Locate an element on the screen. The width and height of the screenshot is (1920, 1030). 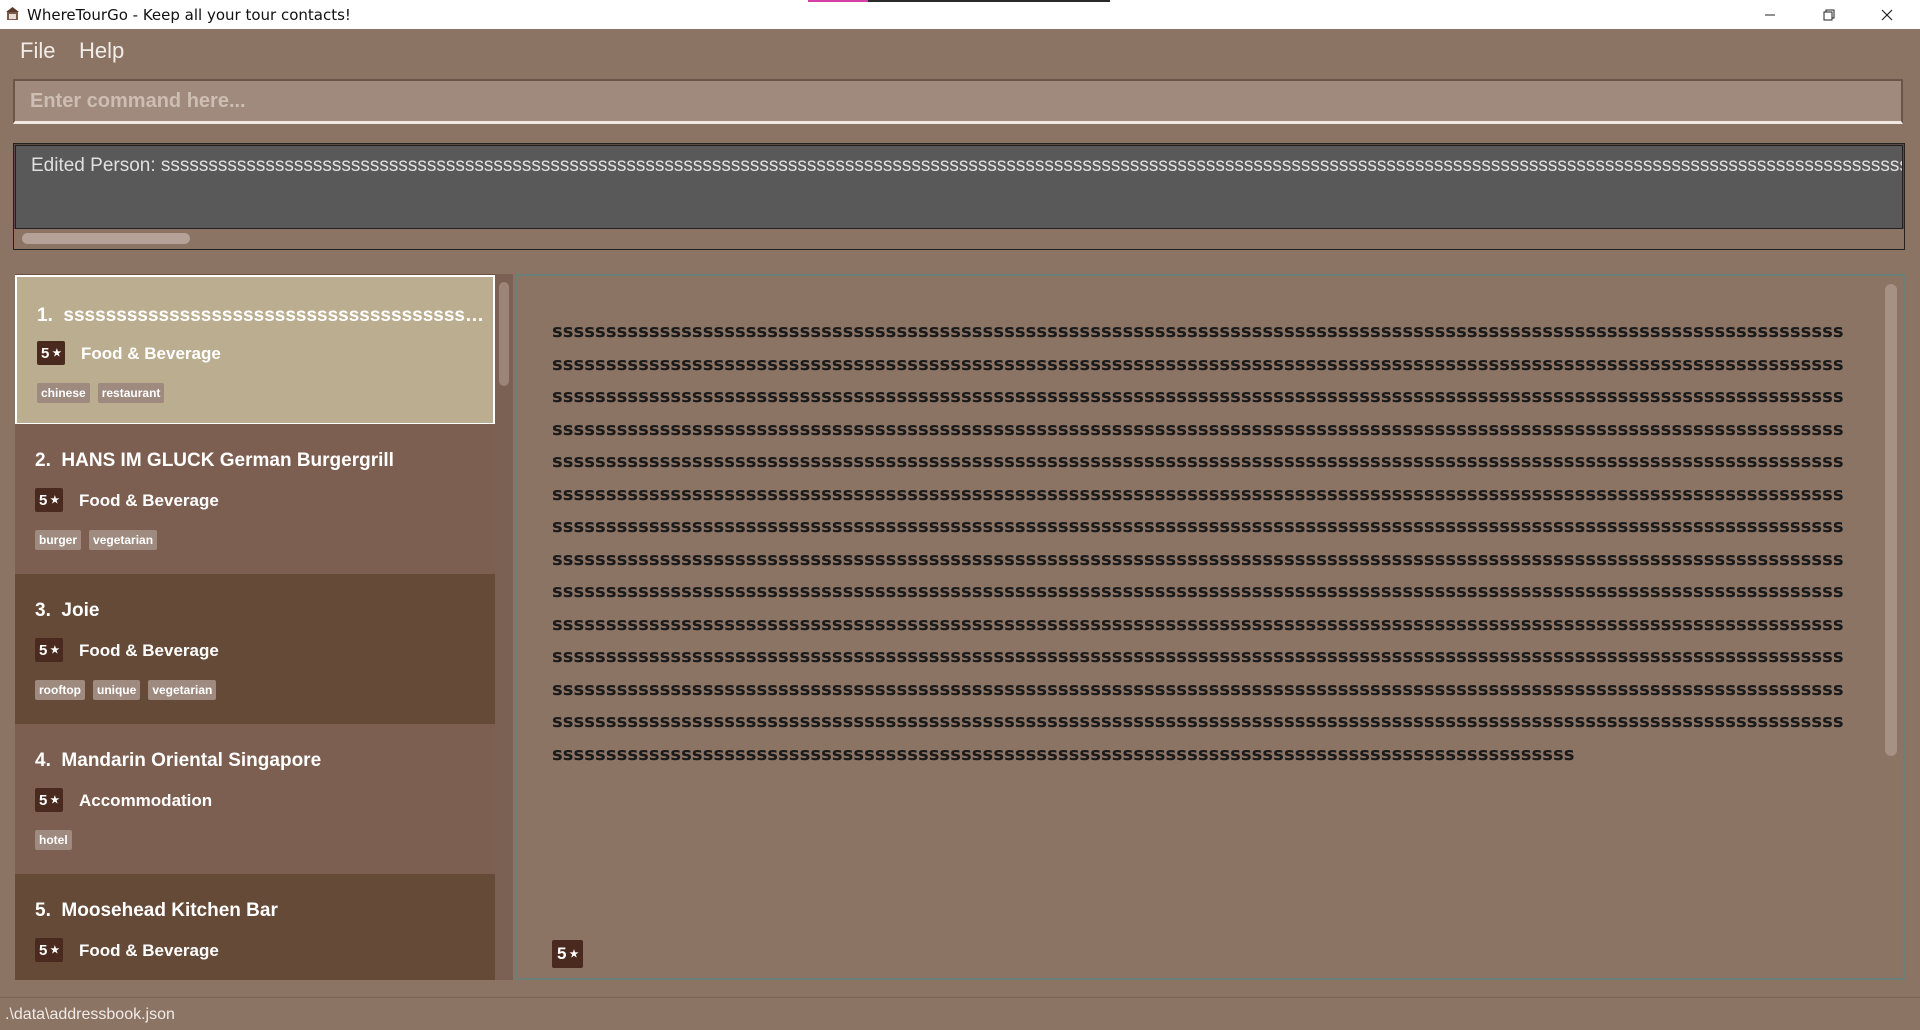
list-scrollbar is located at coordinates (504, 627).